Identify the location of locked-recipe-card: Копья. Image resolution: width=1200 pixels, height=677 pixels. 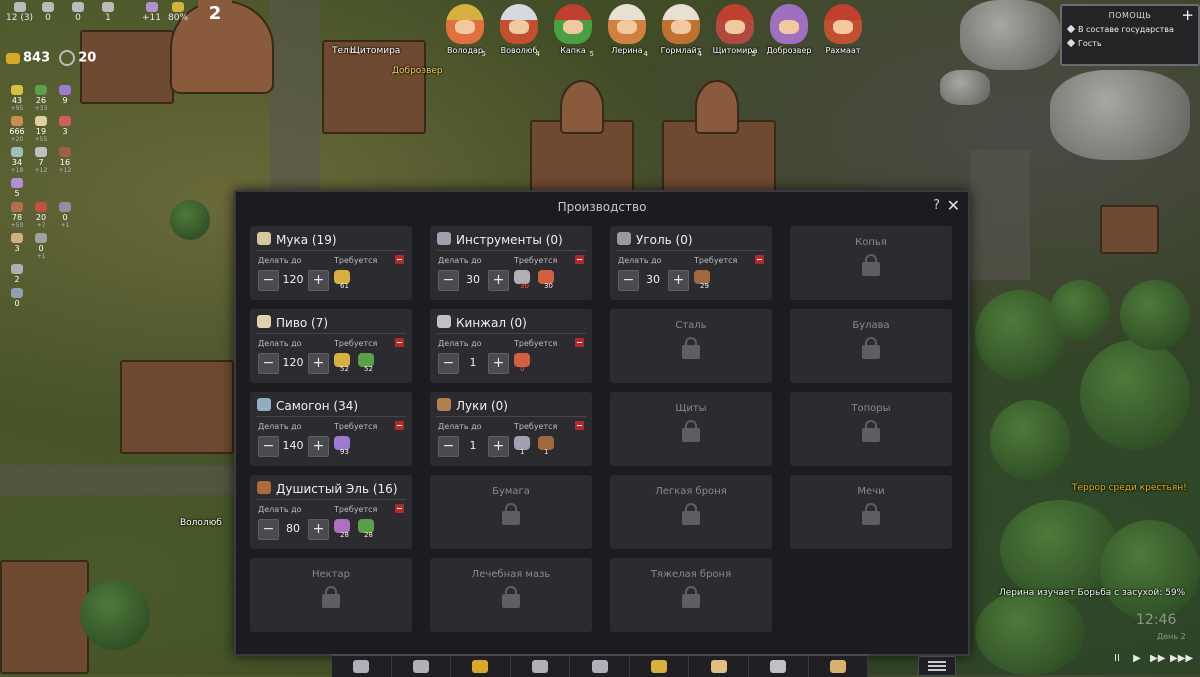
(871, 263).